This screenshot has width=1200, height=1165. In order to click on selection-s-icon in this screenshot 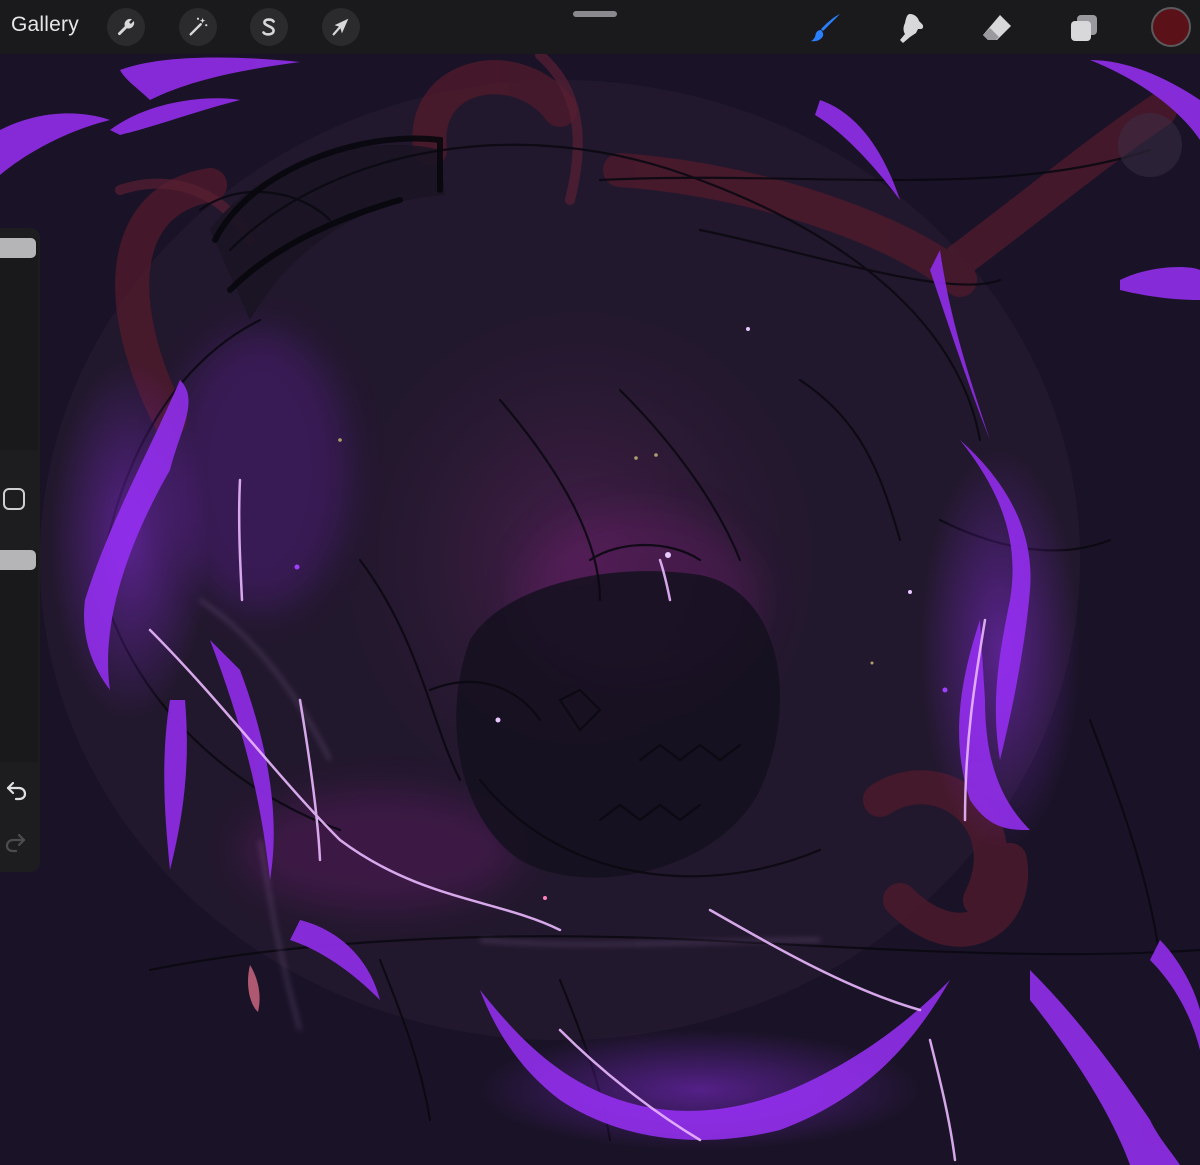, I will do `click(268, 27)`.